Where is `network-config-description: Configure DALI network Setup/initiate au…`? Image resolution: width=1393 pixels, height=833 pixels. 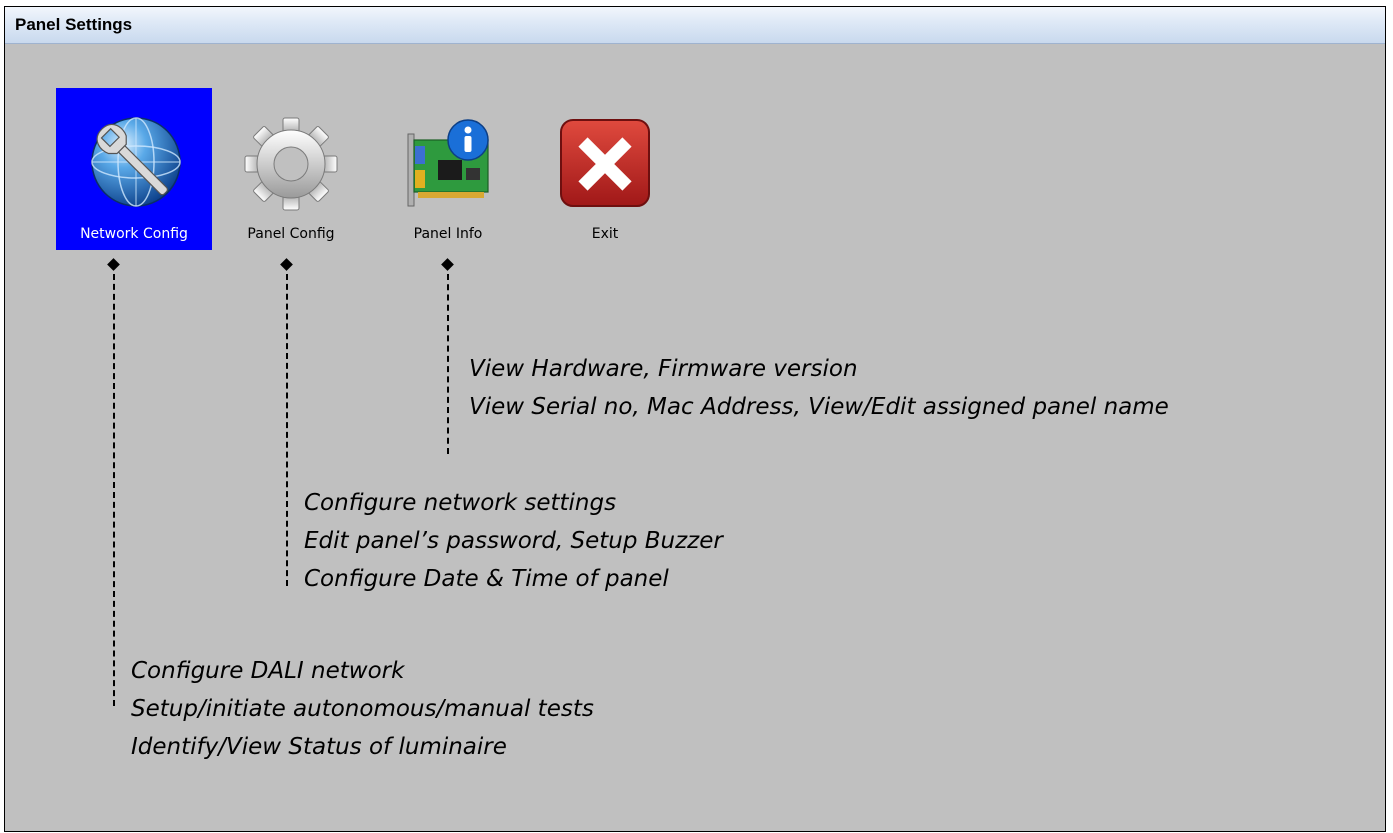 network-config-description: Configure DALI network Setup/initiate au… is located at coordinates (362, 709).